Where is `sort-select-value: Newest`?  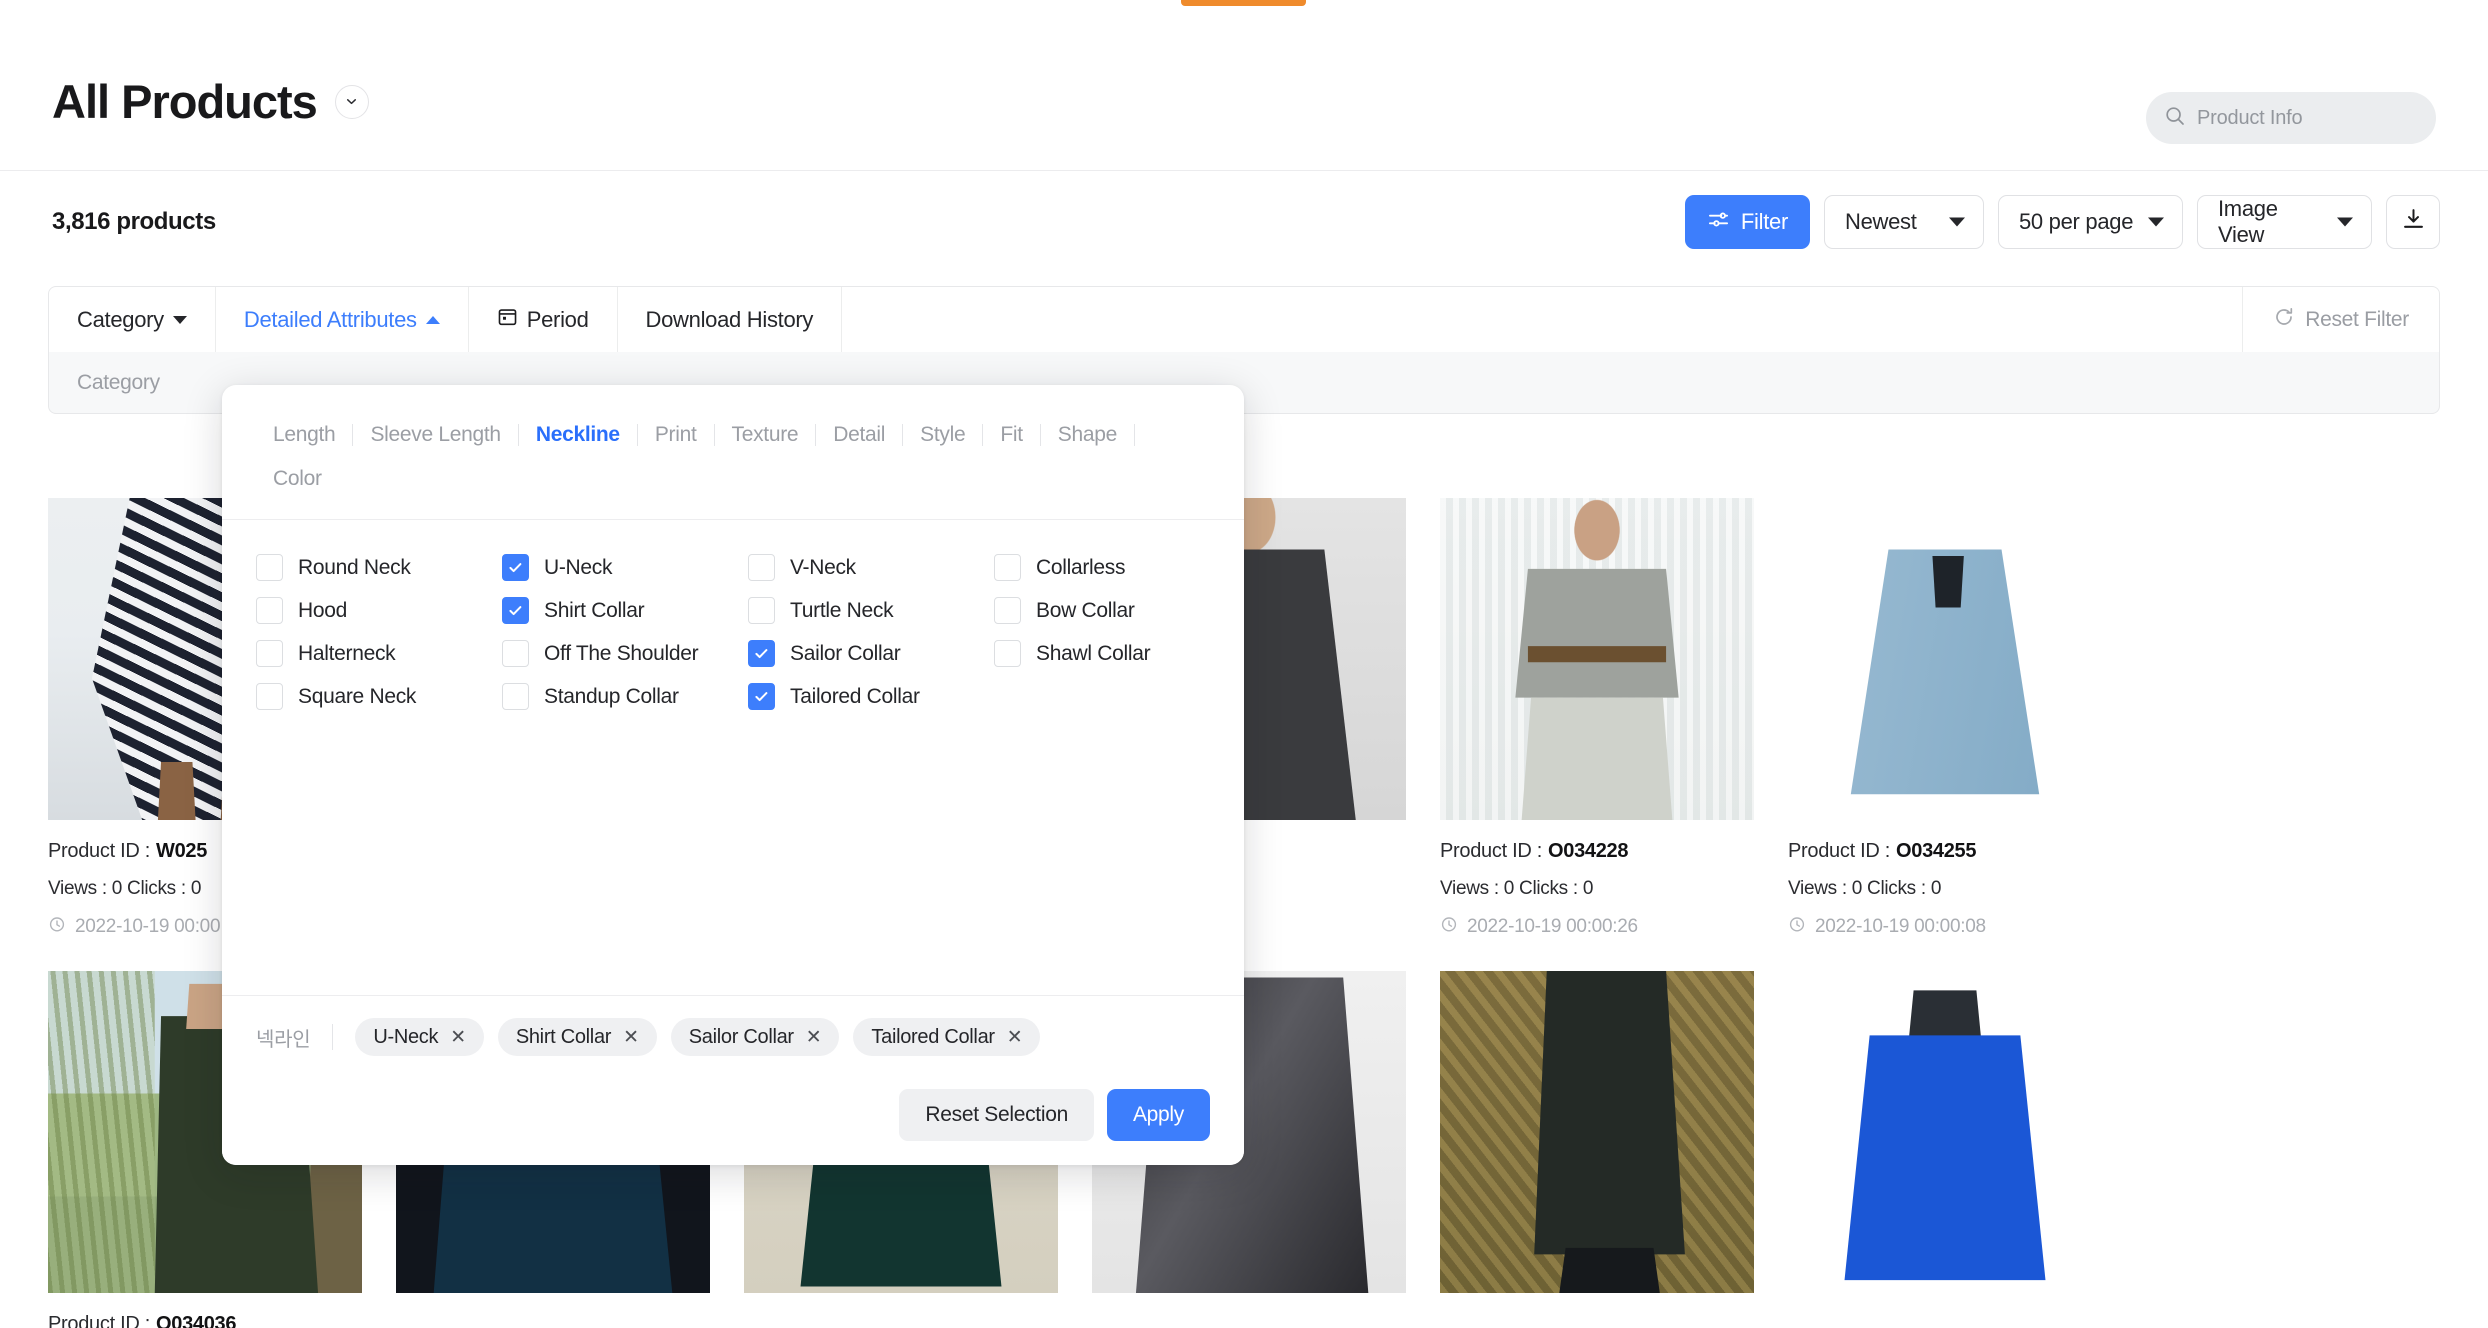
sort-select-value: Newest is located at coordinates (1881, 221).